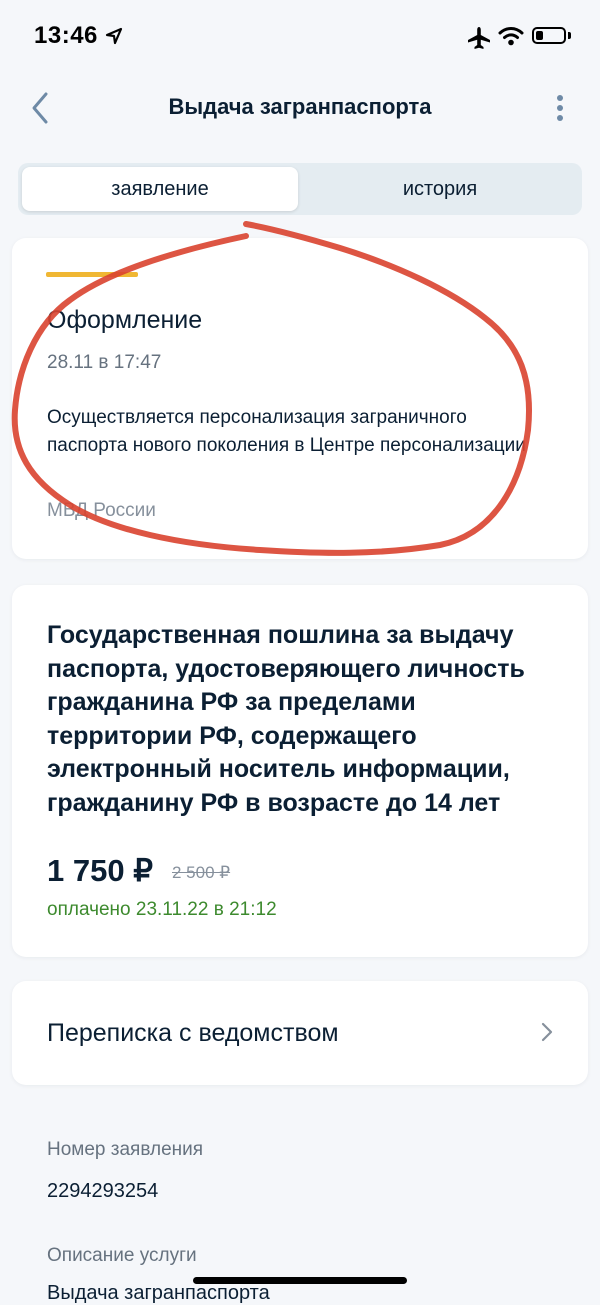 This screenshot has height=1305, width=600. I want to click on fee-paid-status: оплачено 23.11.22 в 21:12, so click(162, 909).